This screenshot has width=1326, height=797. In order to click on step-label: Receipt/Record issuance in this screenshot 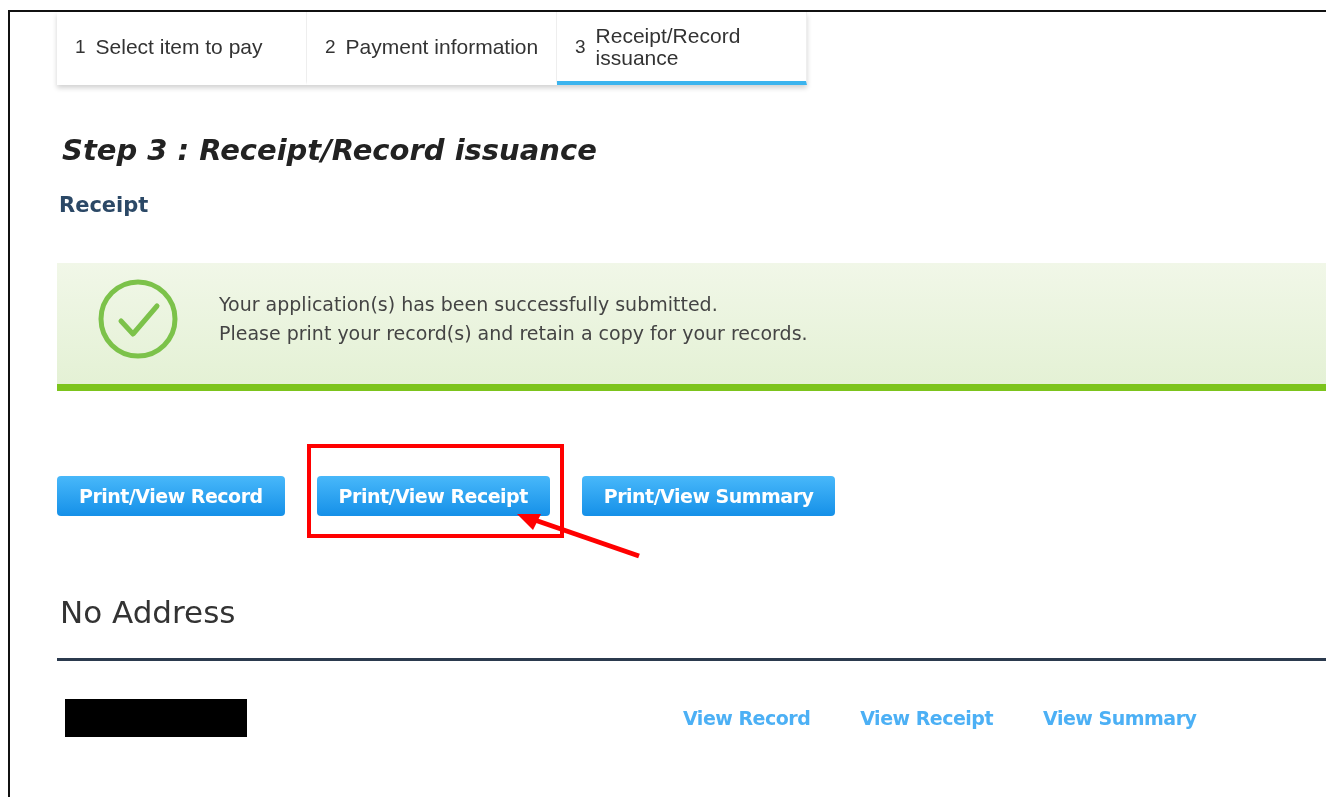, I will do `click(668, 46)`.